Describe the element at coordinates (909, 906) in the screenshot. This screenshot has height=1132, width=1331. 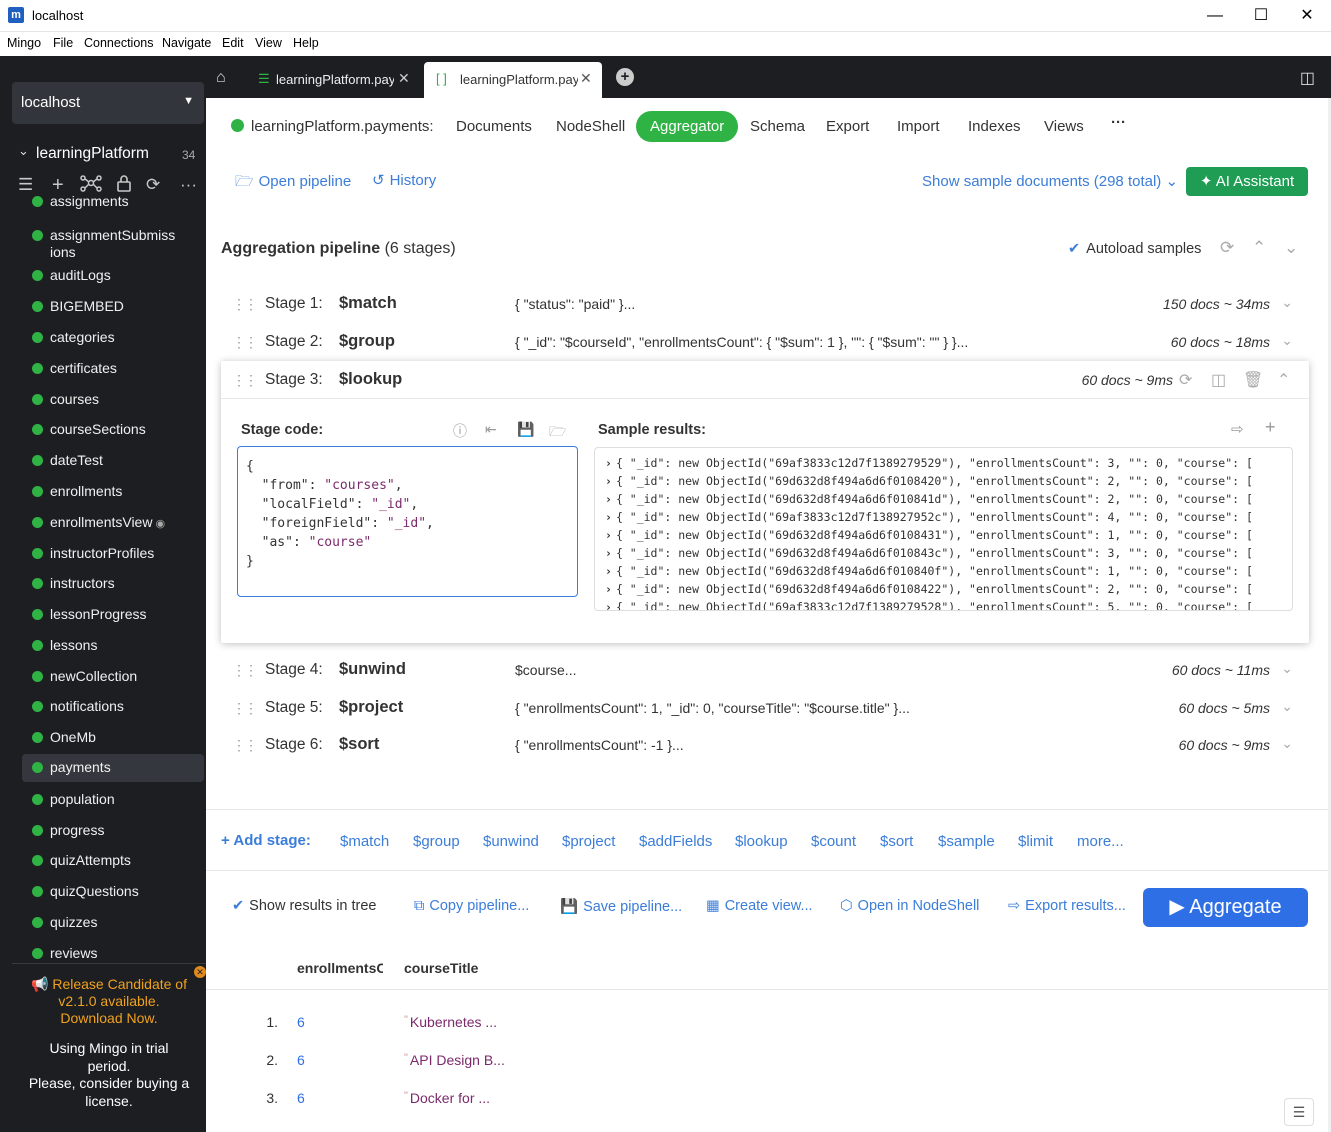
I see `open-in-nodeshell-button: ⬡ Open in NodeShell` at that location.